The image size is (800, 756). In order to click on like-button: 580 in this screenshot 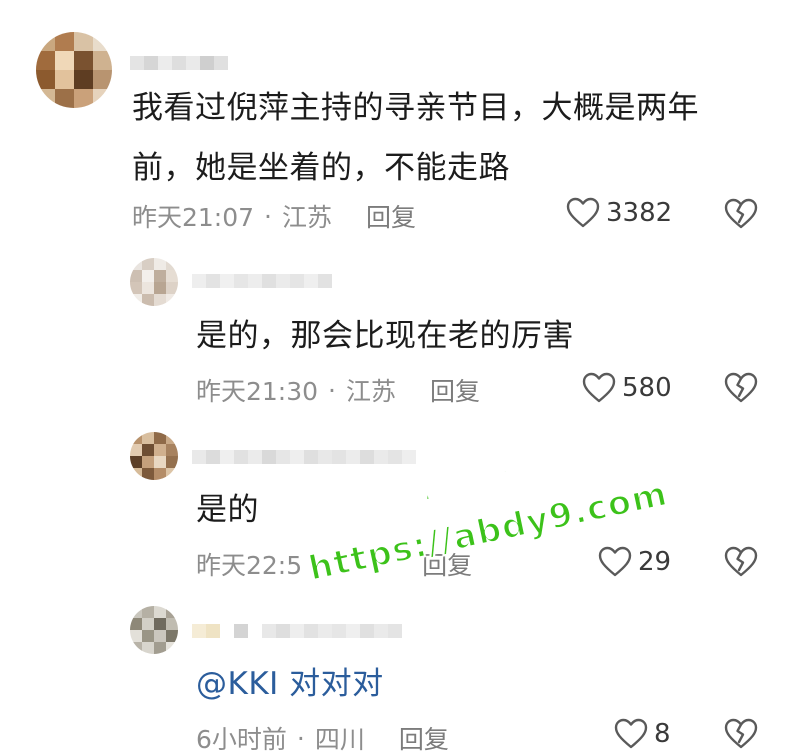, I will do `click(627, 388)`.